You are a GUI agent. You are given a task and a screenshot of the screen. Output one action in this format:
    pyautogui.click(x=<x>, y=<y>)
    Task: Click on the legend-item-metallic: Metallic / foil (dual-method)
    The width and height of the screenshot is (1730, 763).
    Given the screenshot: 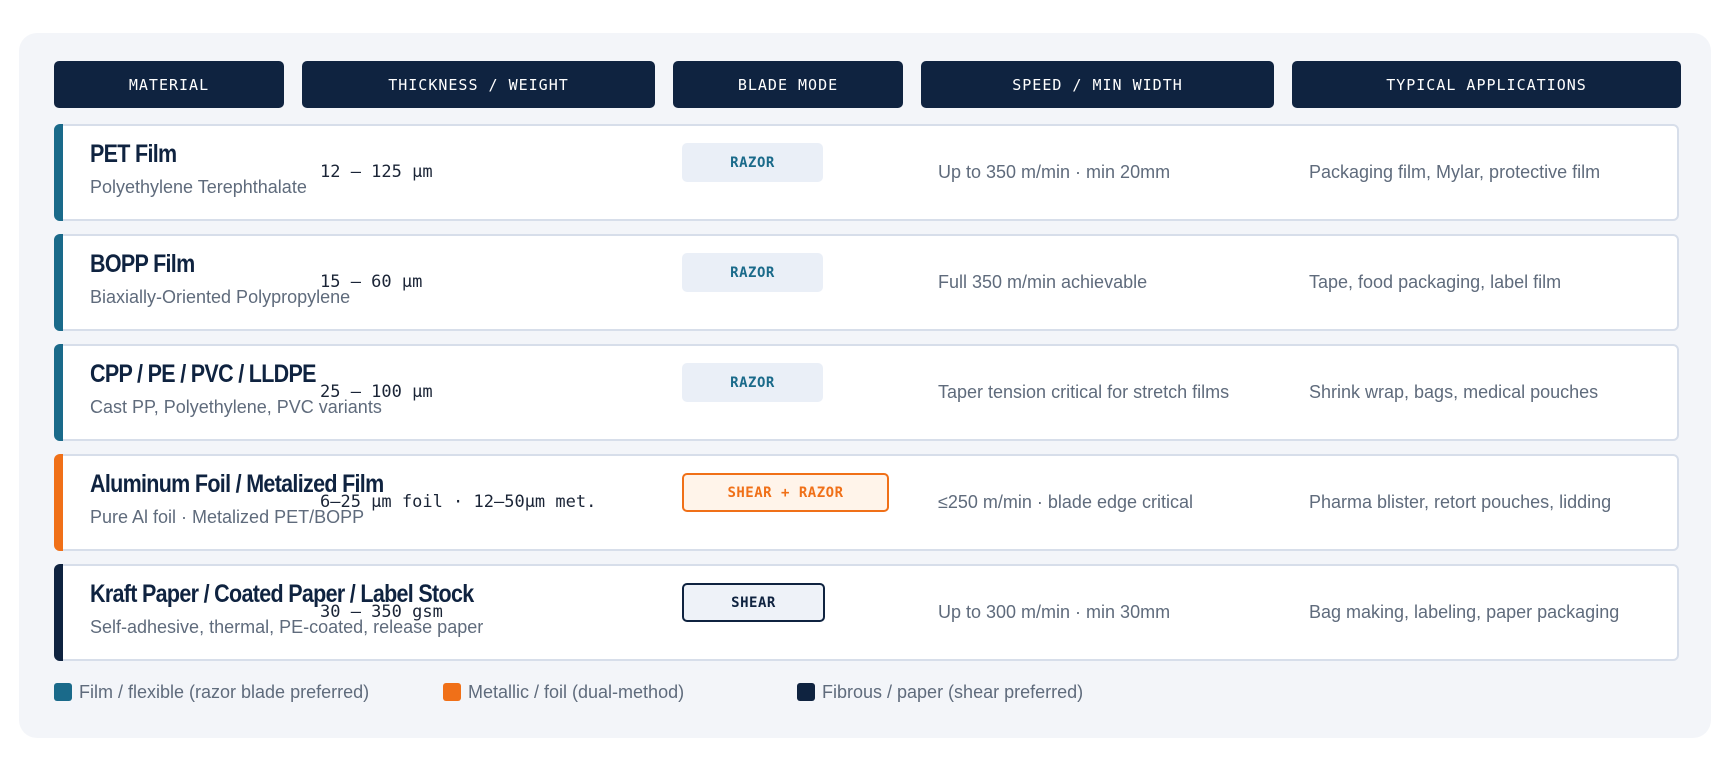 What is the action you would take?
    pyautogui.click(x=563, y=692)
    